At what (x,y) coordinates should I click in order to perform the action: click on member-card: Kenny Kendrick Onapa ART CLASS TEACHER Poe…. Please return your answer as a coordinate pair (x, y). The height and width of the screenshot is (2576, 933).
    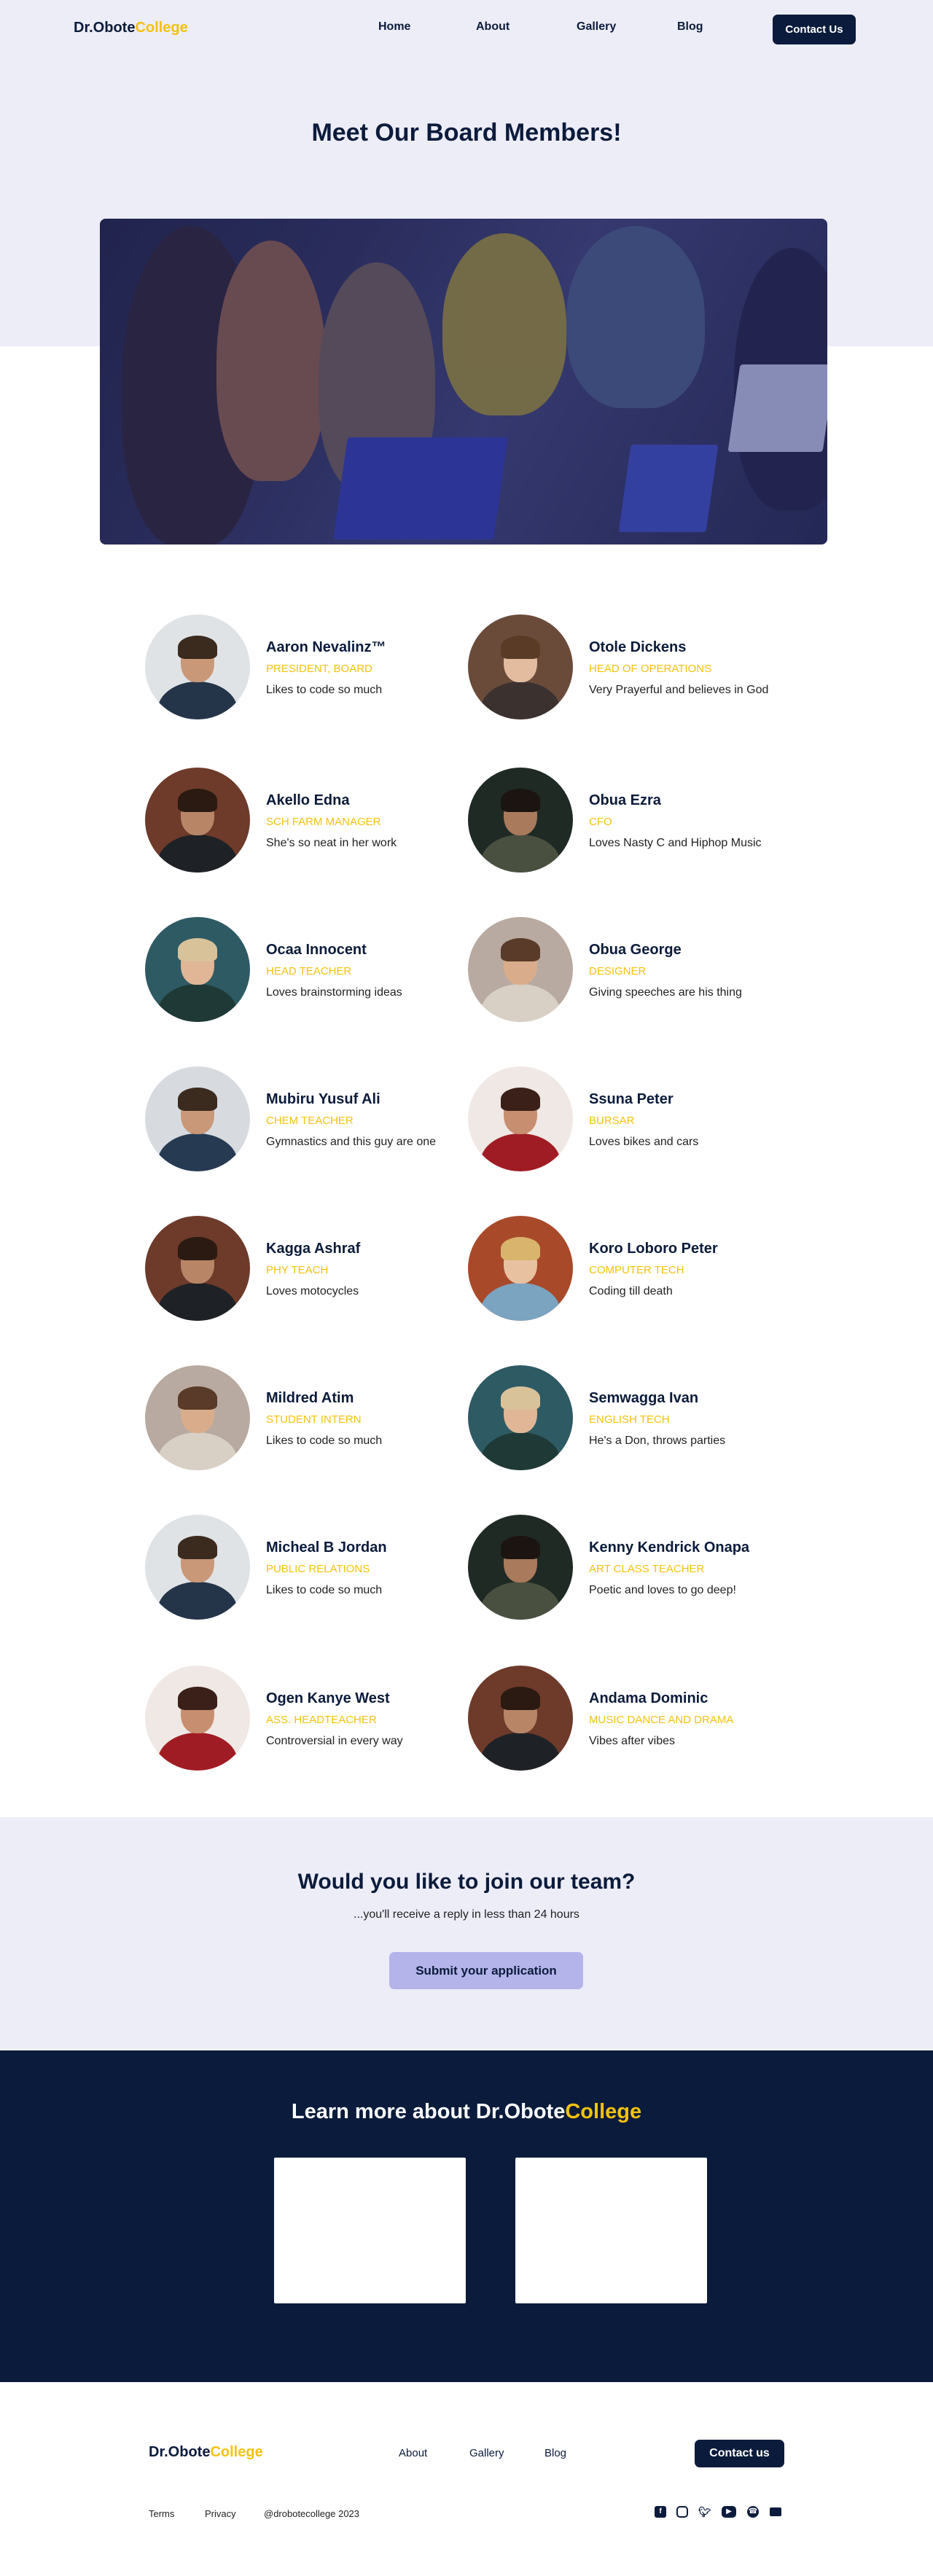
    Looking at the image, I should click on (624, 1569).